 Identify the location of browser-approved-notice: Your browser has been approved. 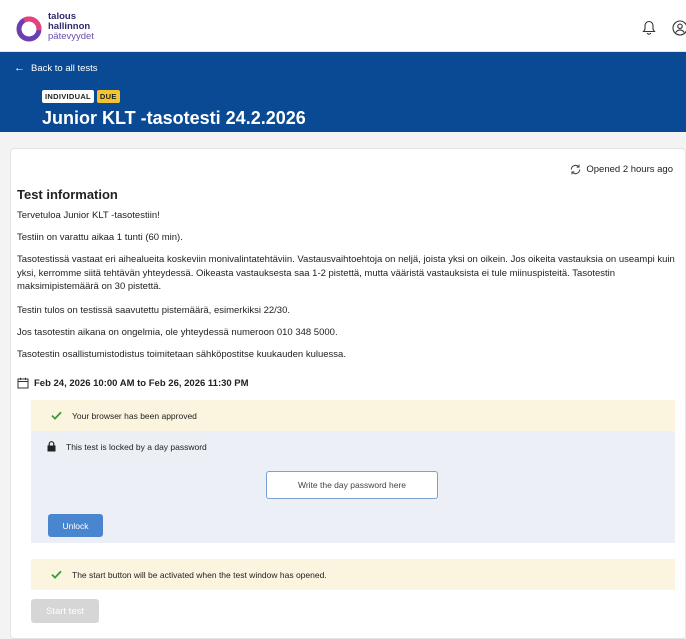
(353, 415).